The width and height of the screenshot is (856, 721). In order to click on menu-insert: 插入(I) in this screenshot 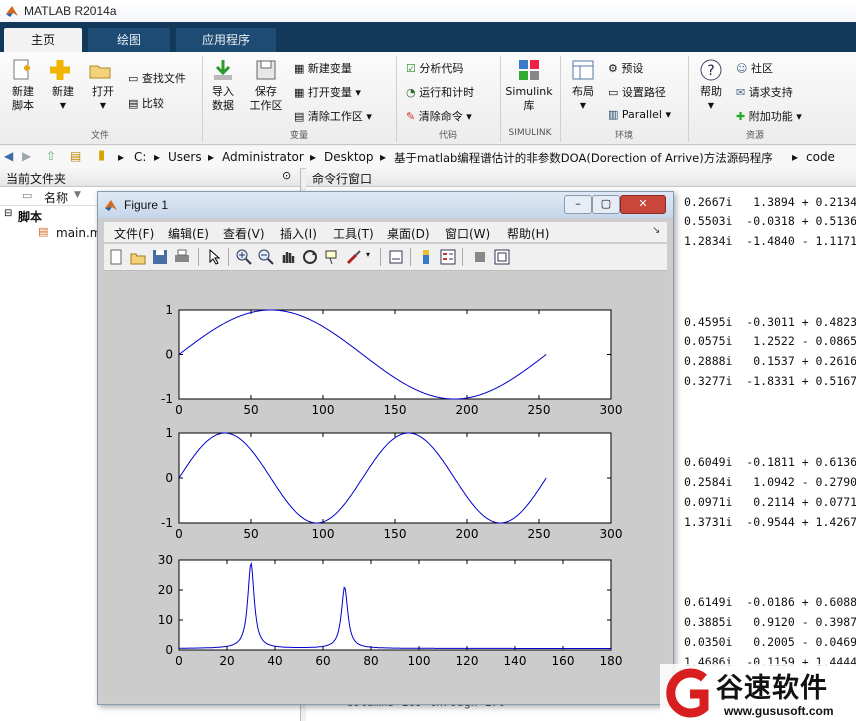, I will do `click(298, 233)`.